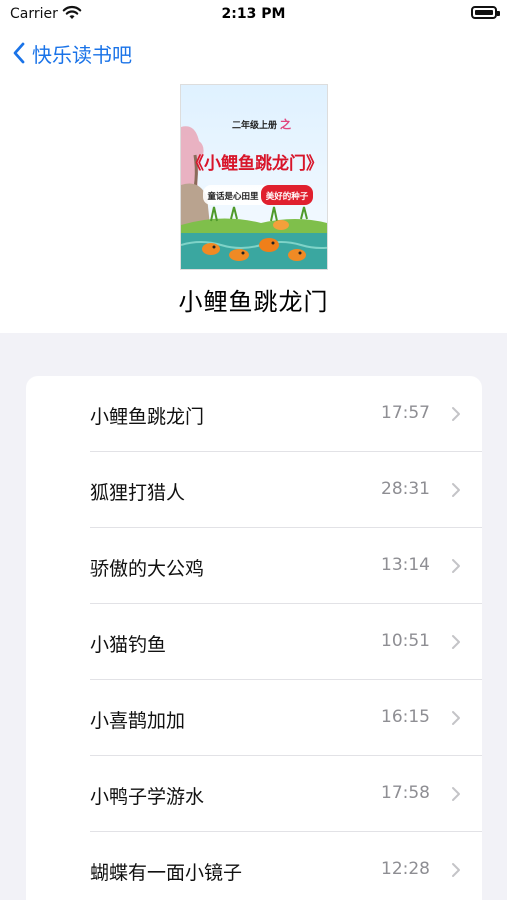  I want to click on chapter-duration: 28:31, so click(405, 489).